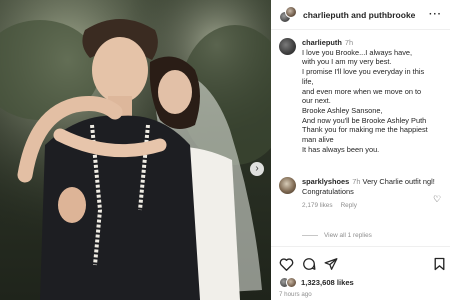 This screenshot has width=450, height=300. Describe the element at coordinates (328, 191) in the screenshot. I see `comment-text: Congratulations` at that location.